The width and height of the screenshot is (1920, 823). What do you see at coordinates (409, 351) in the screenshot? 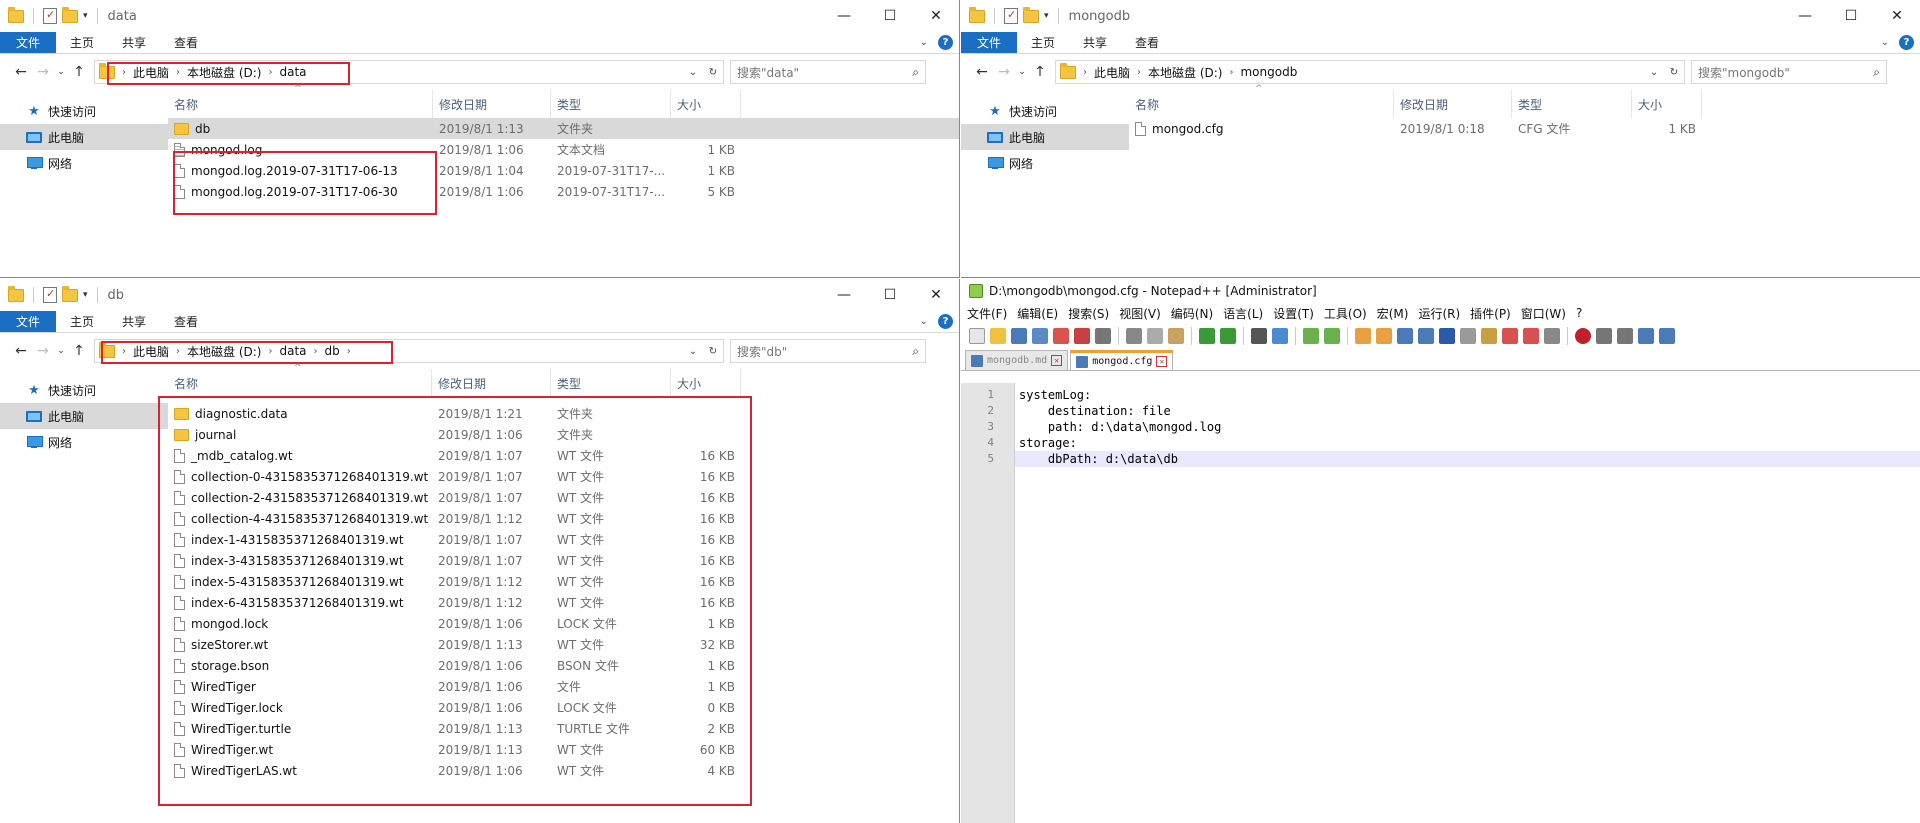
I see `address-bar: › 此电脑 › 本地磁盘 (D:) › data › db › ⌄ ↻` at bounding box center [409, 351].